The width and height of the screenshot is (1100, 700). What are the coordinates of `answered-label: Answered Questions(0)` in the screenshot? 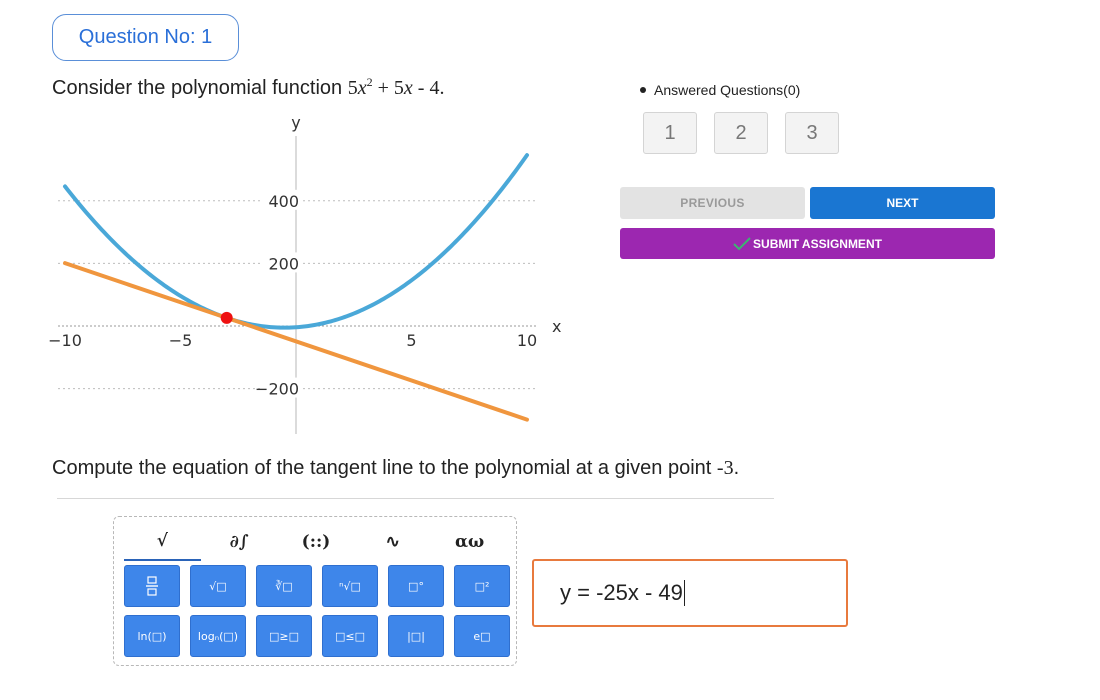 It's located at (727, 90).